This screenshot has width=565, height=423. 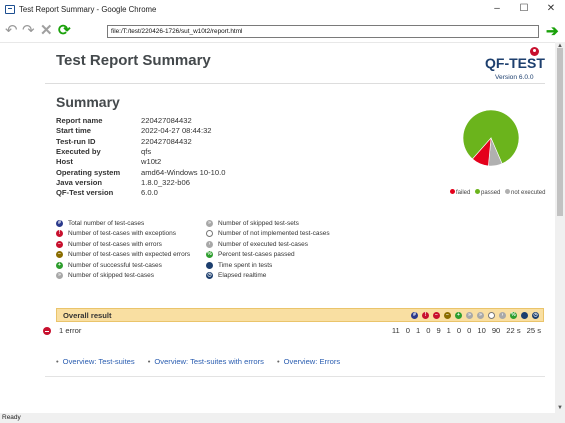 What do you see at coordinates (123, 244) in the screenshot?
I see `legend-row: − Number of test-cases with errors` at bounding box center [123, 244].